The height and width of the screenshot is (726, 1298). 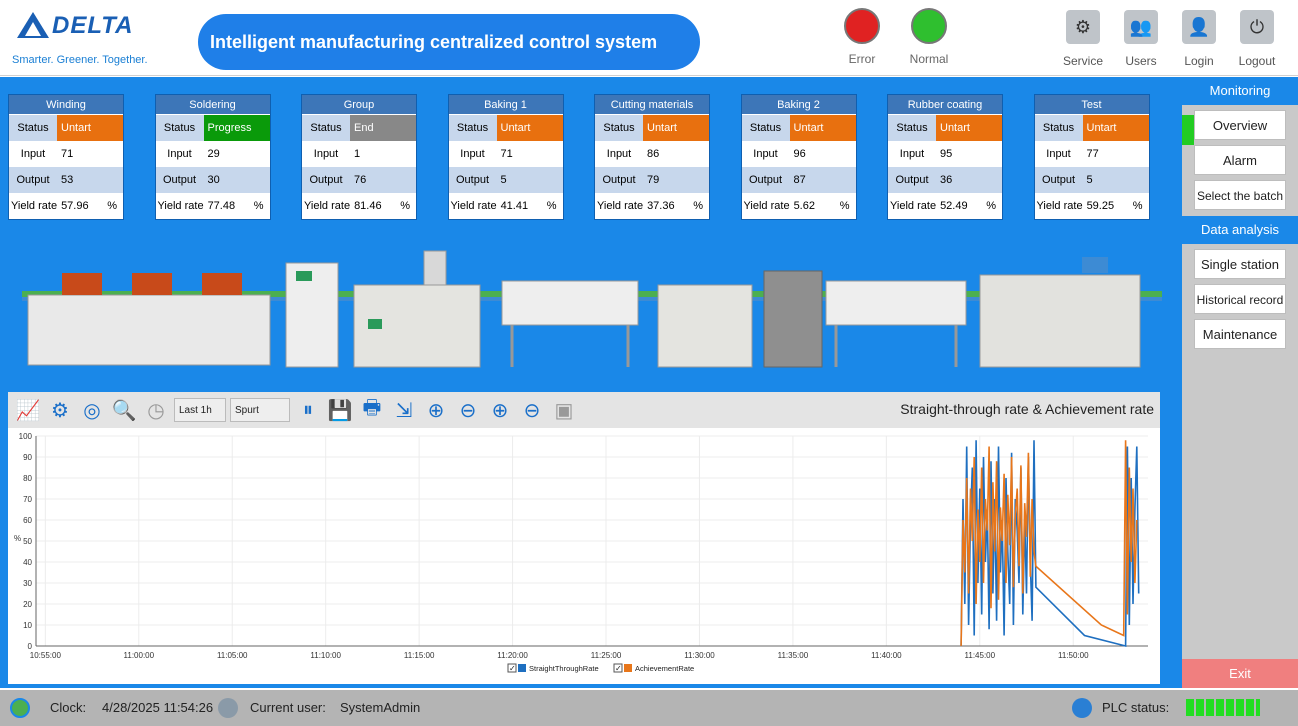 I want to click on station-name: Group, so click(x=359, y=105).